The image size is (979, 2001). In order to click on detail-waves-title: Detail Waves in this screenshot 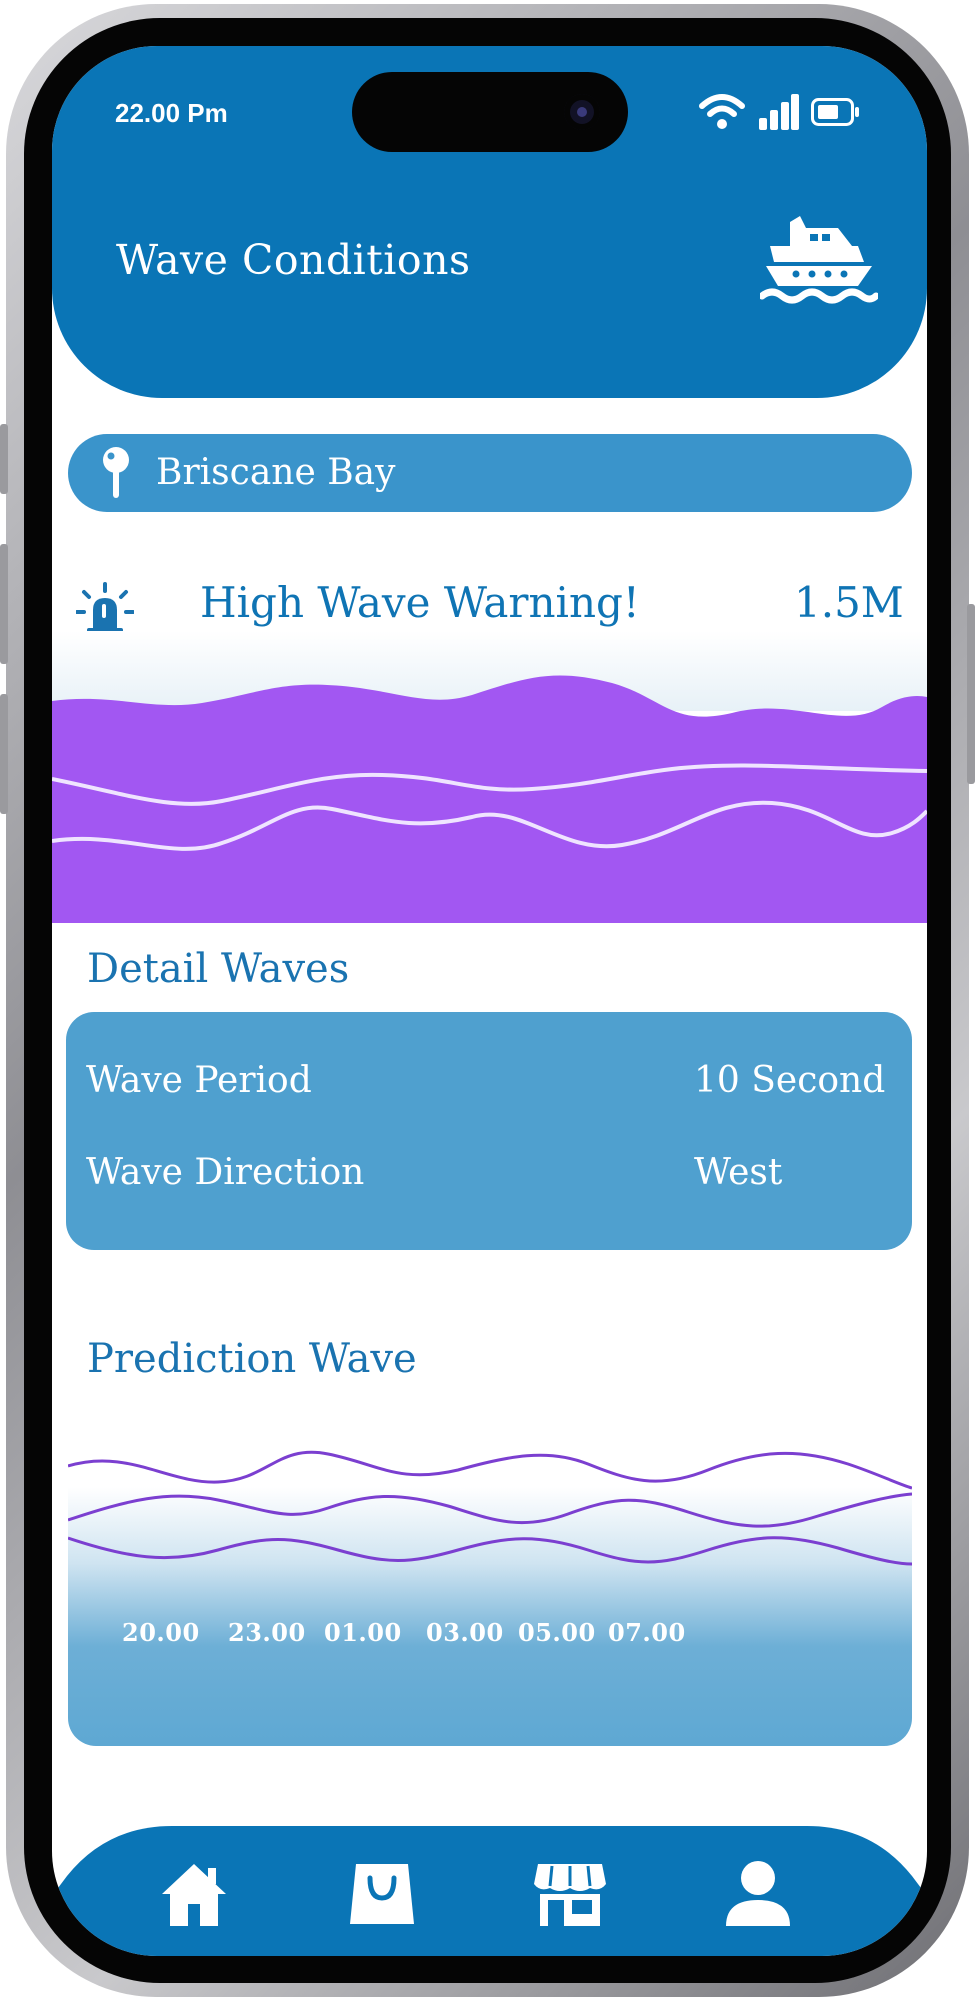, I will do `click(218, 969)`.